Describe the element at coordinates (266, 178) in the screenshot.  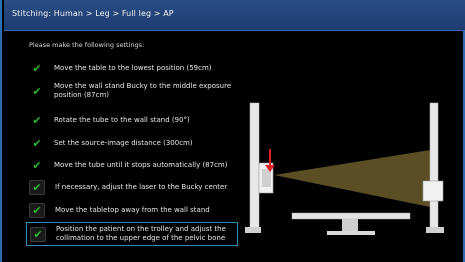
I see `tube-housing` at that location.